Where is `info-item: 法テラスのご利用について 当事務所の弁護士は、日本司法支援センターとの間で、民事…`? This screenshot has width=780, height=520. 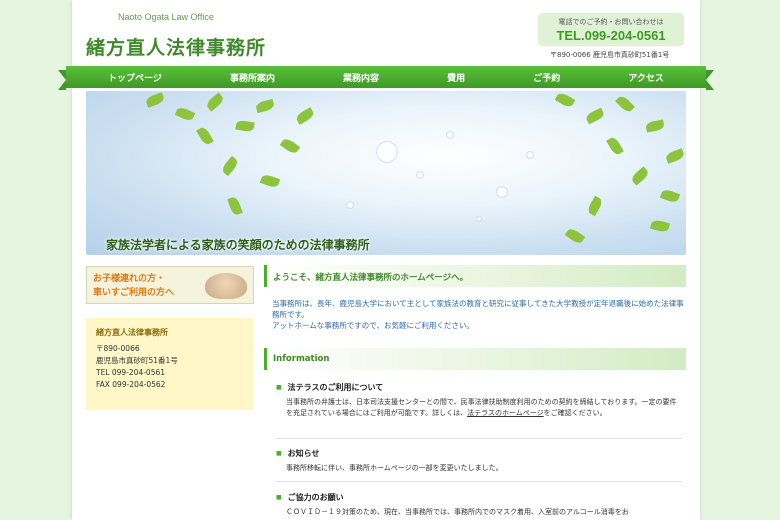
info-item: 法テラスのご利用について 当事務所の弁護士は、日本司法支援センターとの間で、民事… is located at coordinates (479, 400).